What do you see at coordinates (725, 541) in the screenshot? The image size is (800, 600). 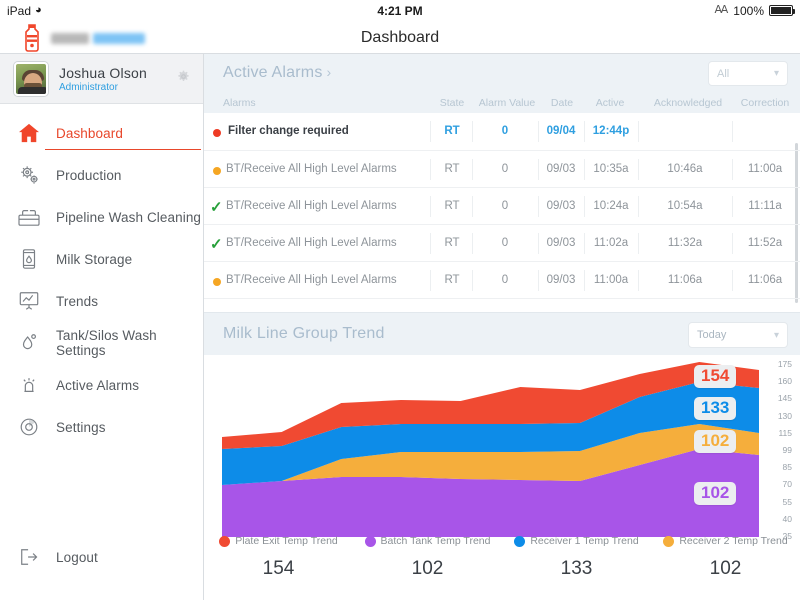 I see `legend-item: Receiver 2 Temp Trend` at bounding box center [725, 541].